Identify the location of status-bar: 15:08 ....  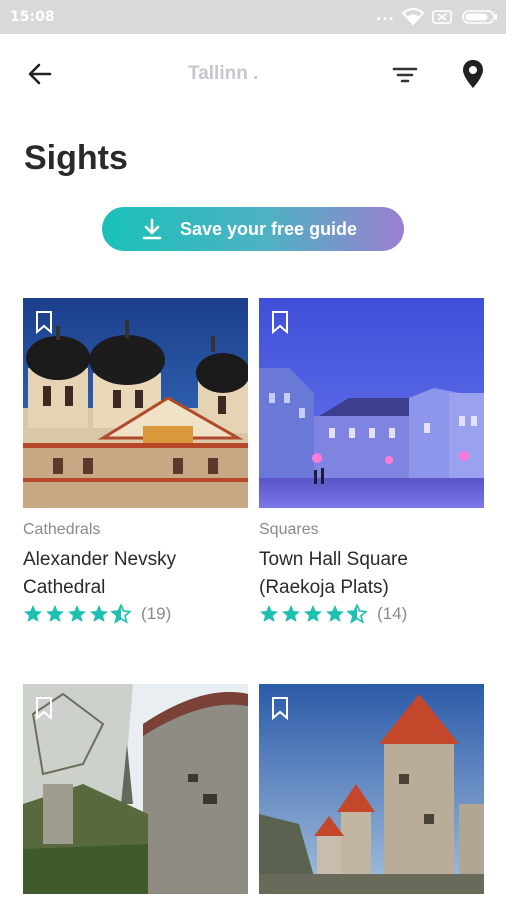
(253, 17).